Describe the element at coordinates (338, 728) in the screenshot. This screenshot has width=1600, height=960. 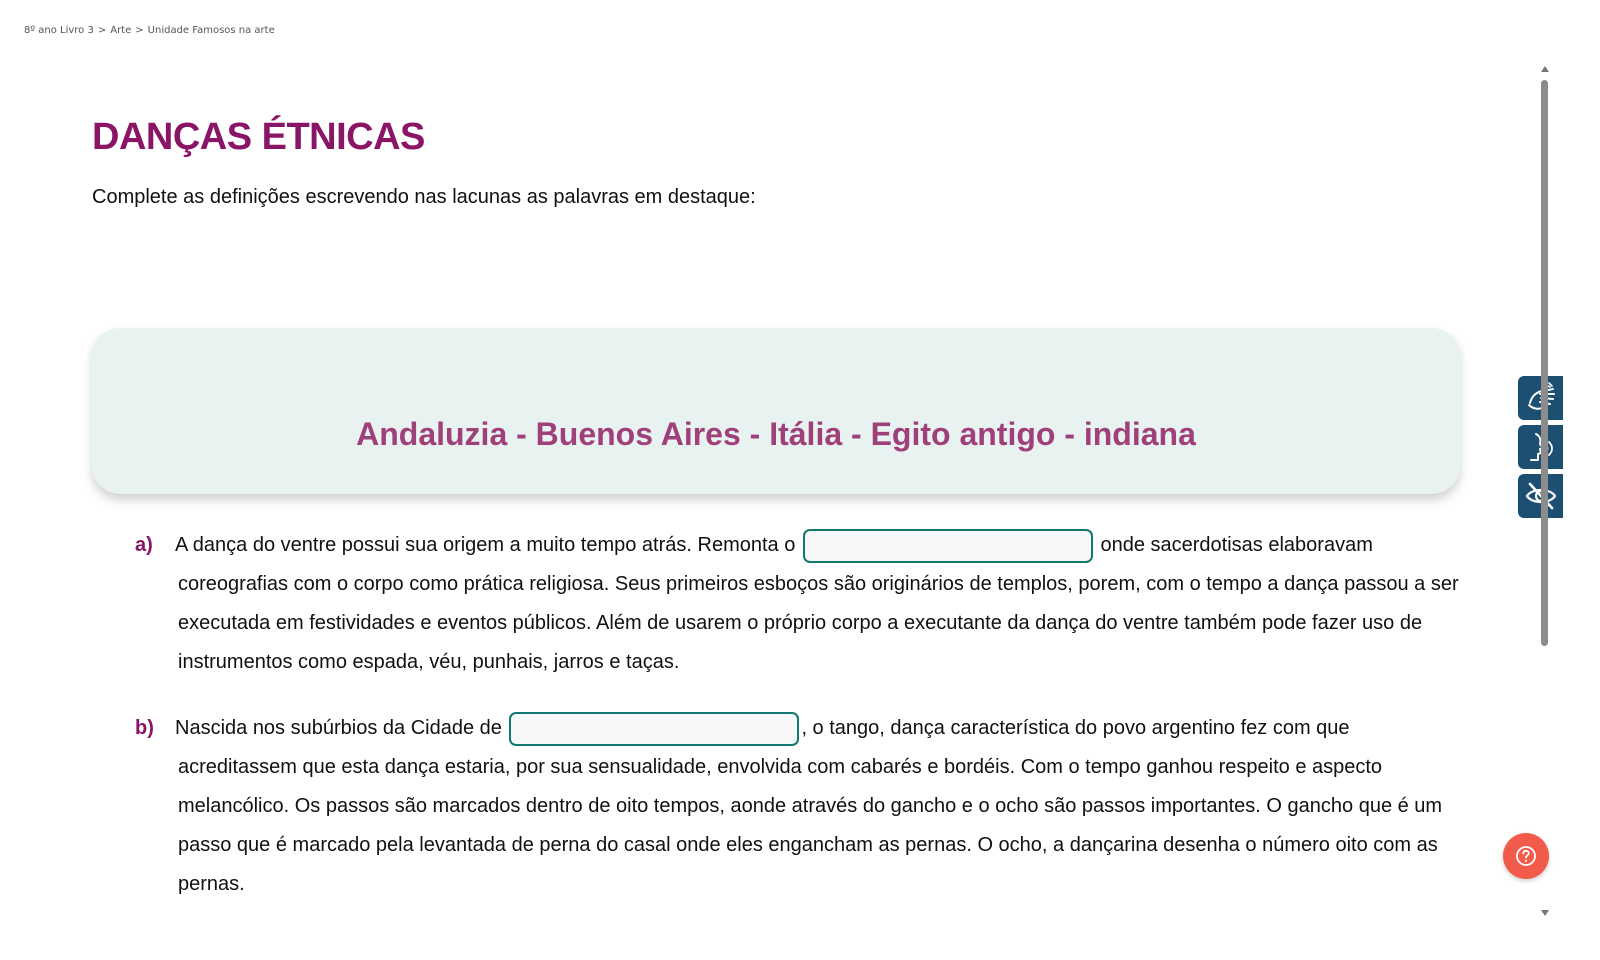
I see `question-b-text-before: Nascida nos subúrbios da Cidade de` at that location.